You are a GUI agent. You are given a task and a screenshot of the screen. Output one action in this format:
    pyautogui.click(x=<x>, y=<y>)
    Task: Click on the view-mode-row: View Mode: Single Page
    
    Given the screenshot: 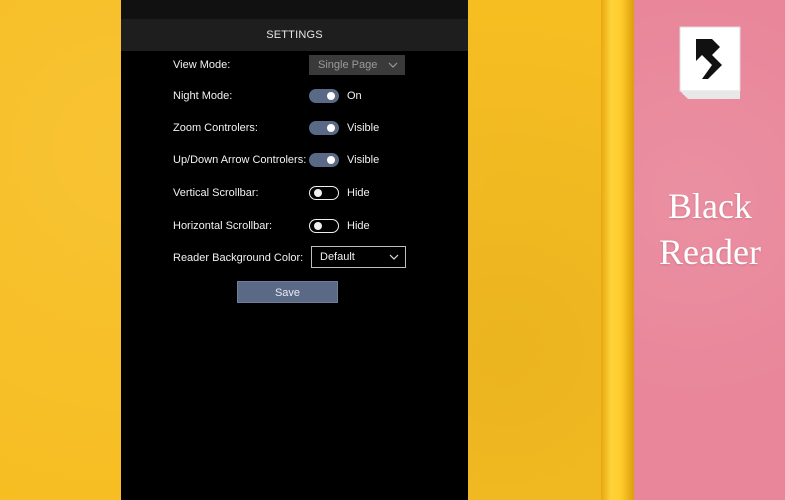 What is the action you would take?
    pyautogui.click(x=294, y=65)
    